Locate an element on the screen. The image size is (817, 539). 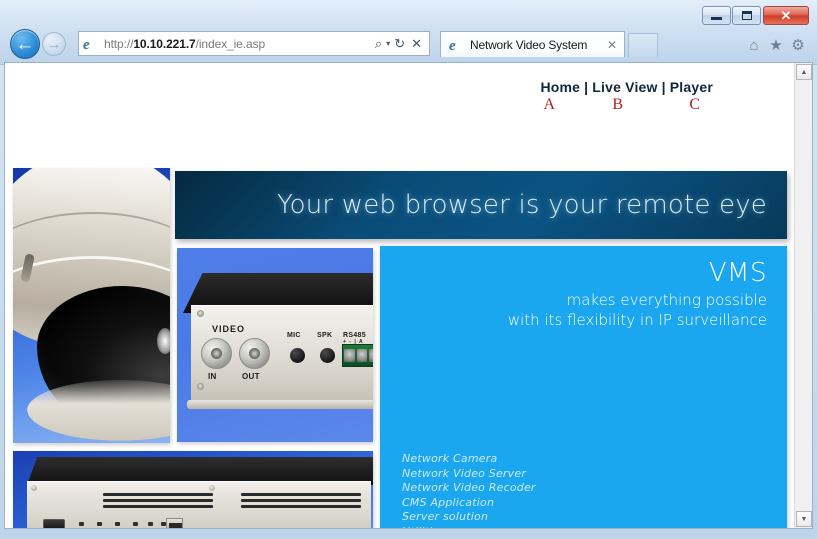
url-protocol: http:// is located at coordinates (119, 43).